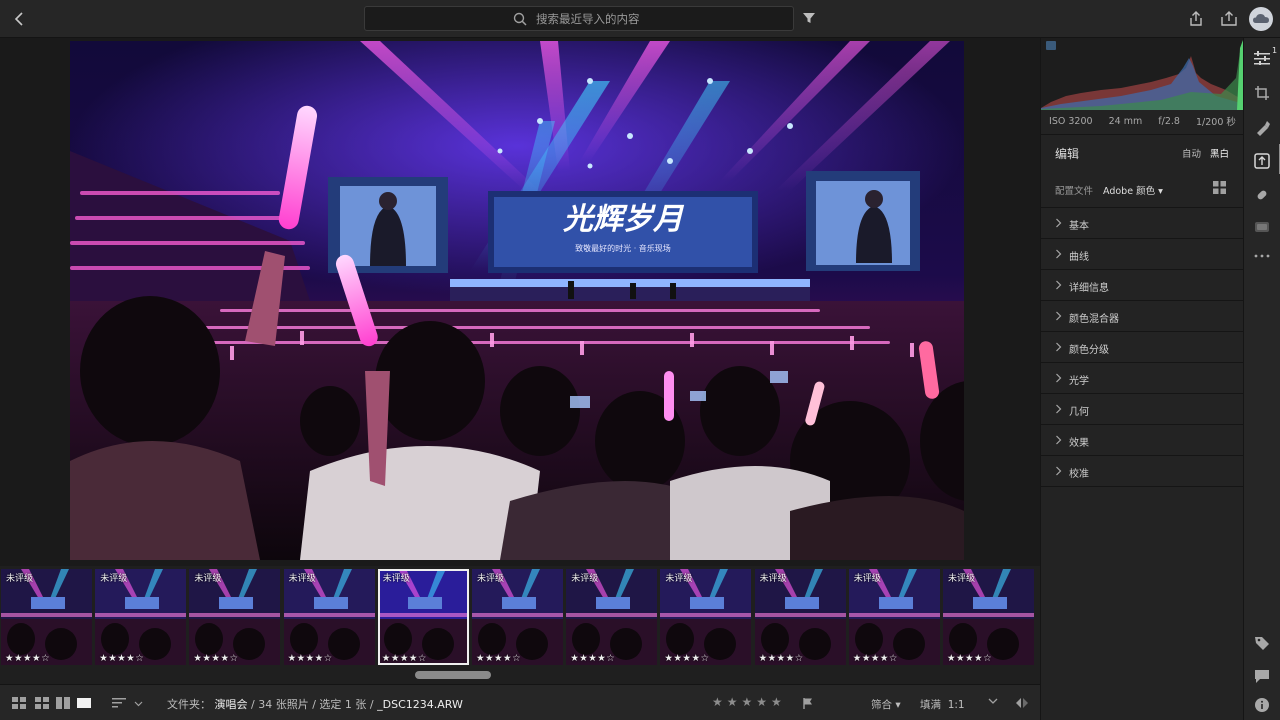 The width and height of the screenshot is (1280, 720). What do you see at coordinates (84, 703) in the screenshot?
I see `loupe-view-icon` at bounding box center [84, 703].